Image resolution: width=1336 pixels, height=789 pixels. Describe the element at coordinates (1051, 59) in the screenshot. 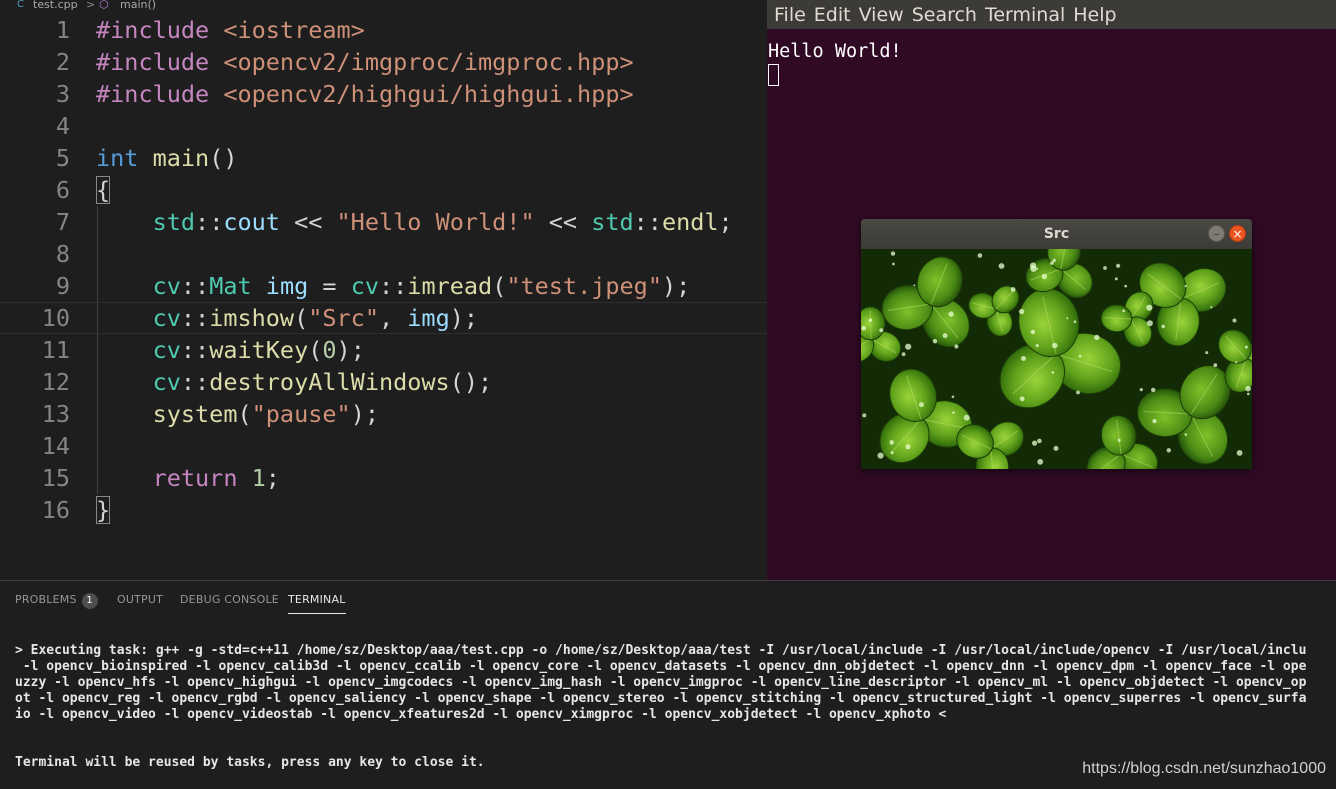

I see `terminal-body: Hello World!` at that location.